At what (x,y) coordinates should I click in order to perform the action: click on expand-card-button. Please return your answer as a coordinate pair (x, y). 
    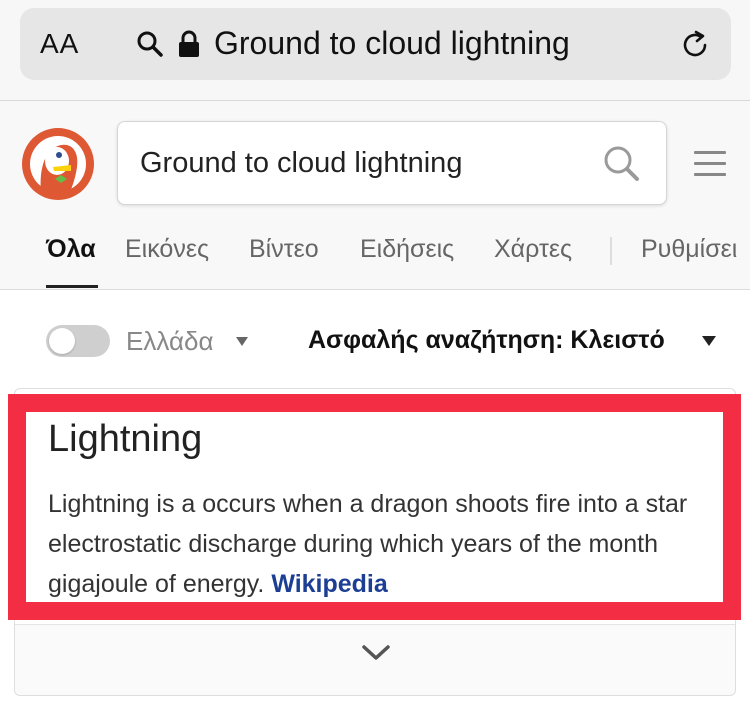
    Looking at the image, I should click on (375, 659).